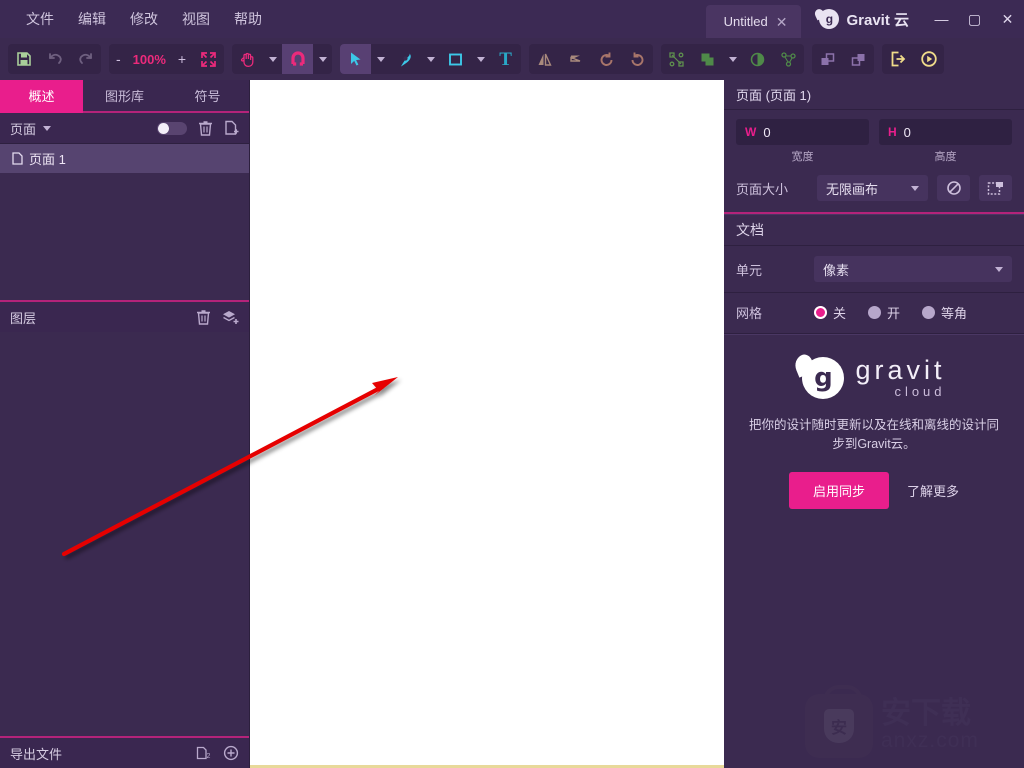  Describe the element at coordinates (230, 317) in the screenshot. I see `add-layer-icon` at that location.